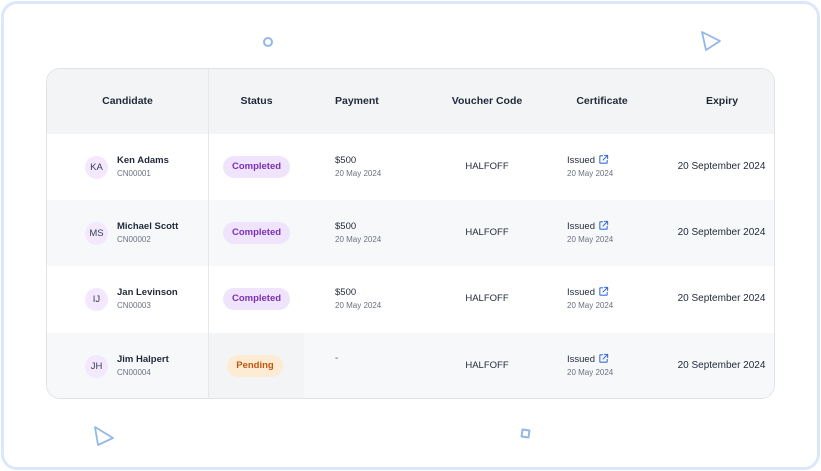 Image resolution: width=821 pixels, height=471 pixels. Describe the element at coordinates (487, 101) in the screenshot. I see `header-voucher-code: Voucher Code` at that location.